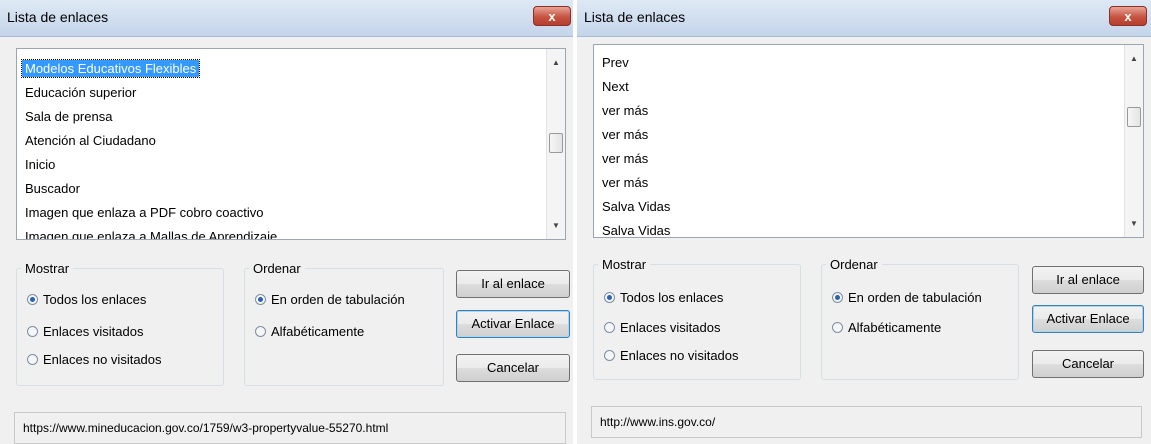 This screenshot has height=444, width=1151. I want to click on list-item: Imagen que enlaza a PDF cobro coactivo, so click(283, 213).